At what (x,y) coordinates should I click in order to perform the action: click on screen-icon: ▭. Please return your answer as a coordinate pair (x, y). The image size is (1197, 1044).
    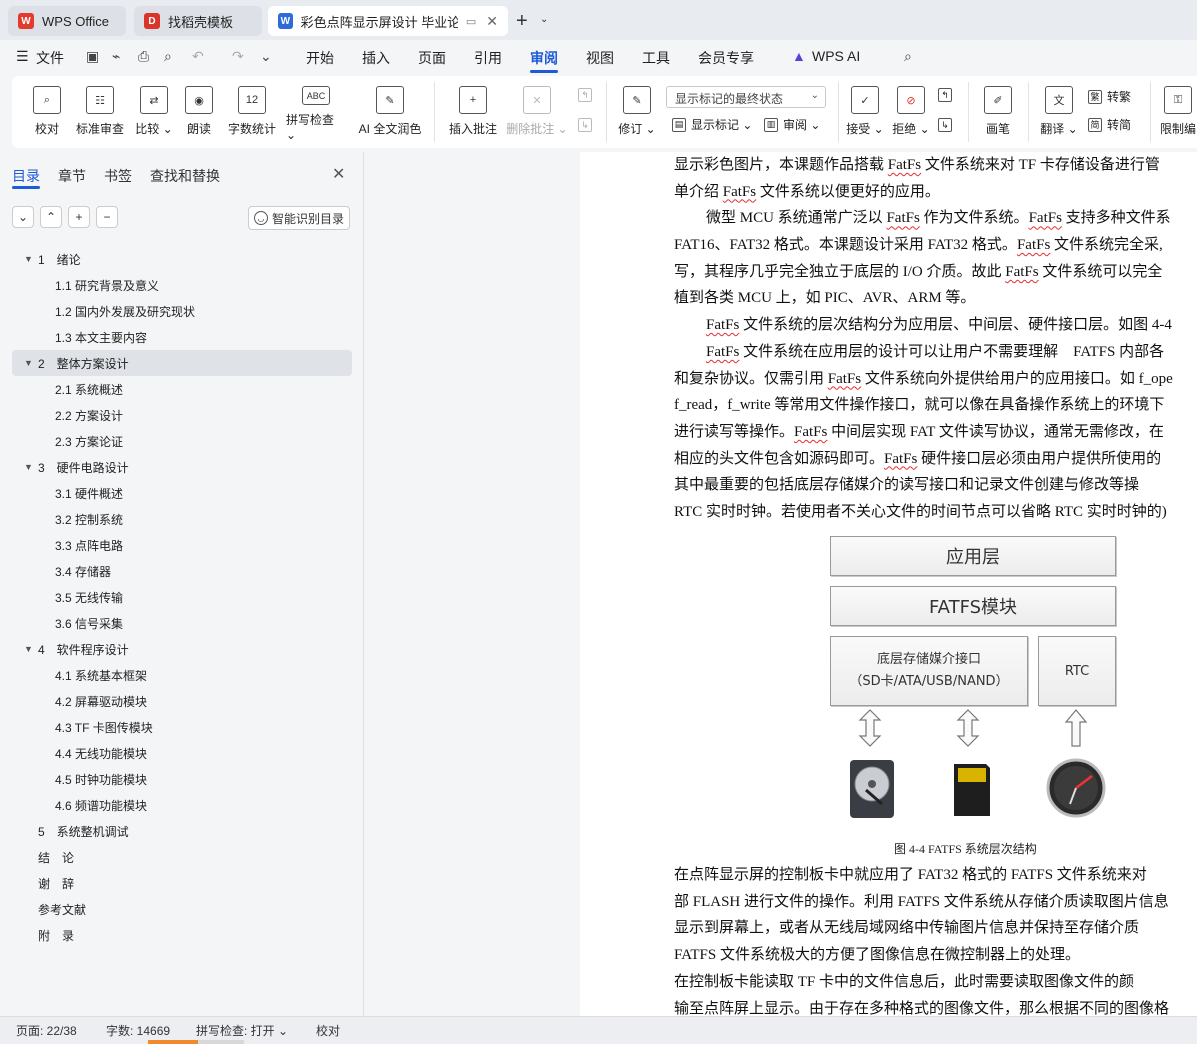
    Looking at the image, I should click on (471, 21).